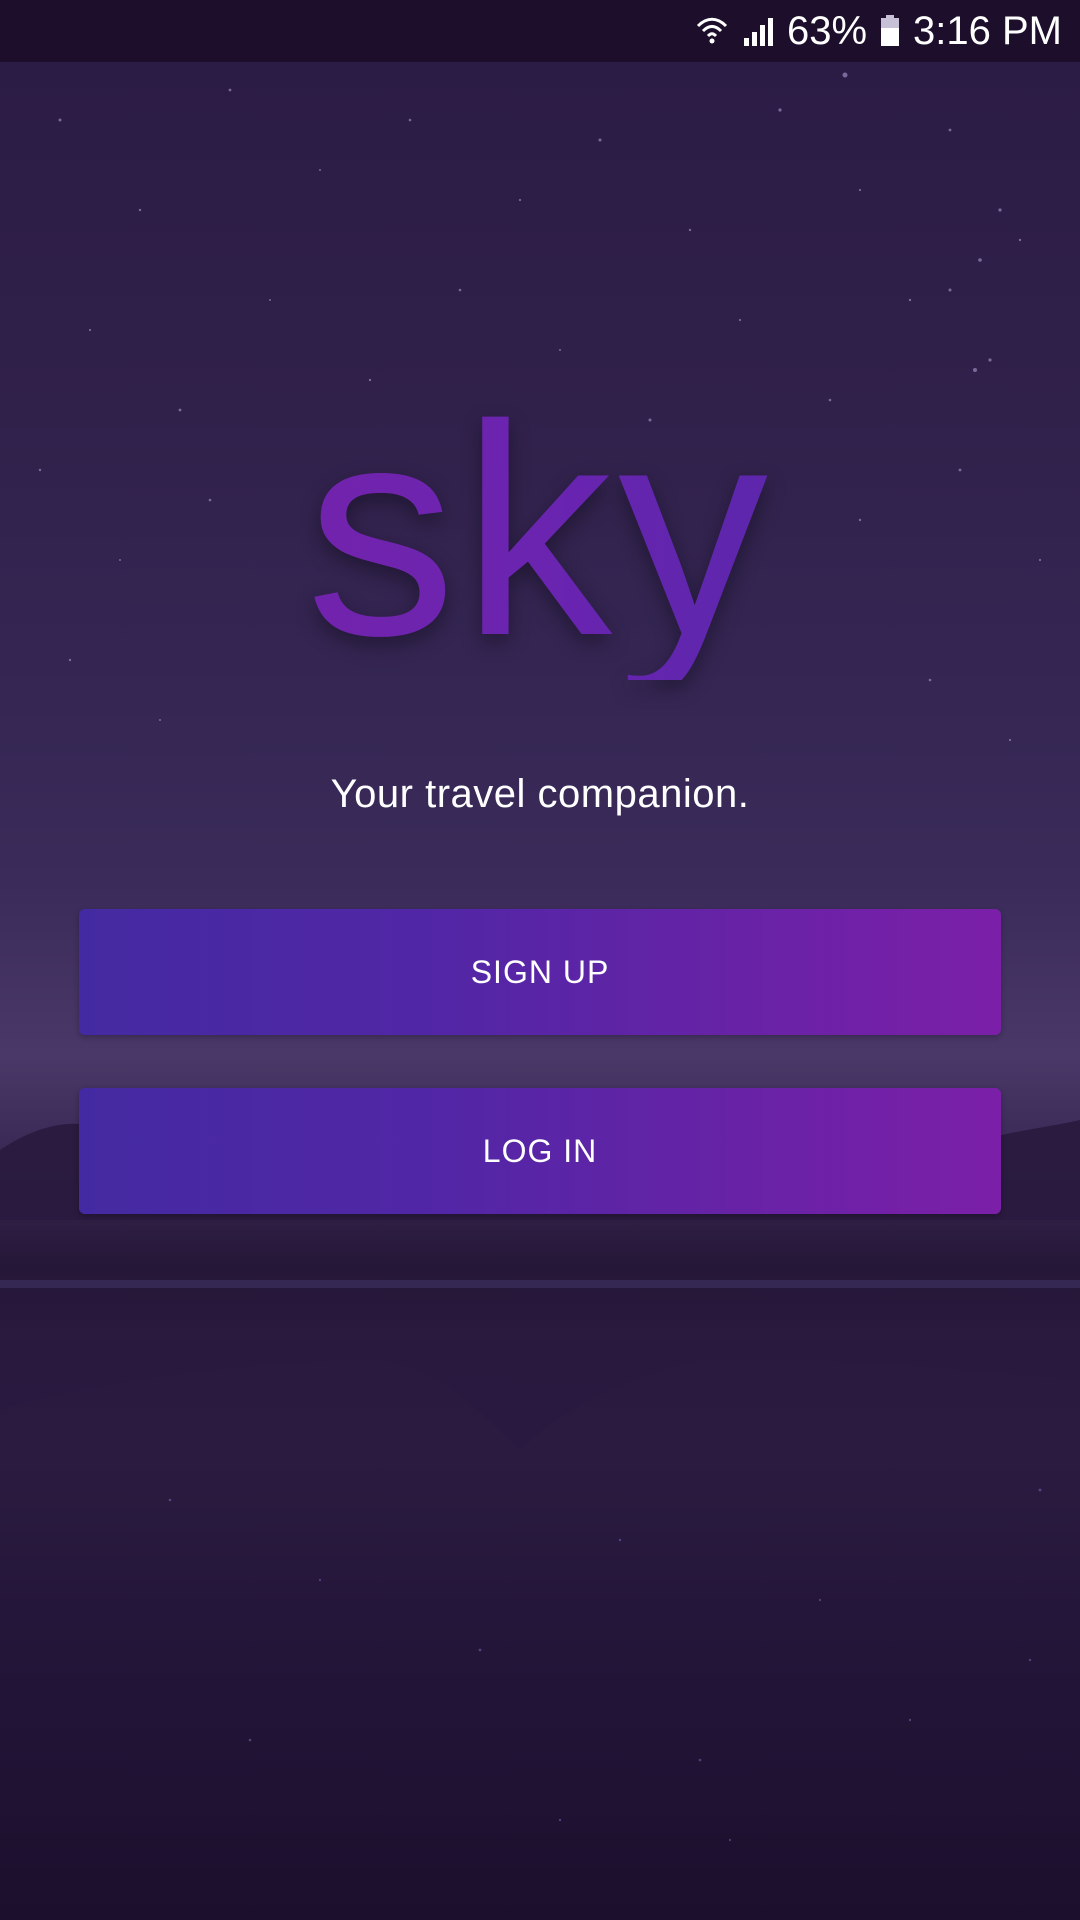 This screenshot has width=1080, height=1920. I want to click on sign-up-button: SIGN UP, so click(540, 972).